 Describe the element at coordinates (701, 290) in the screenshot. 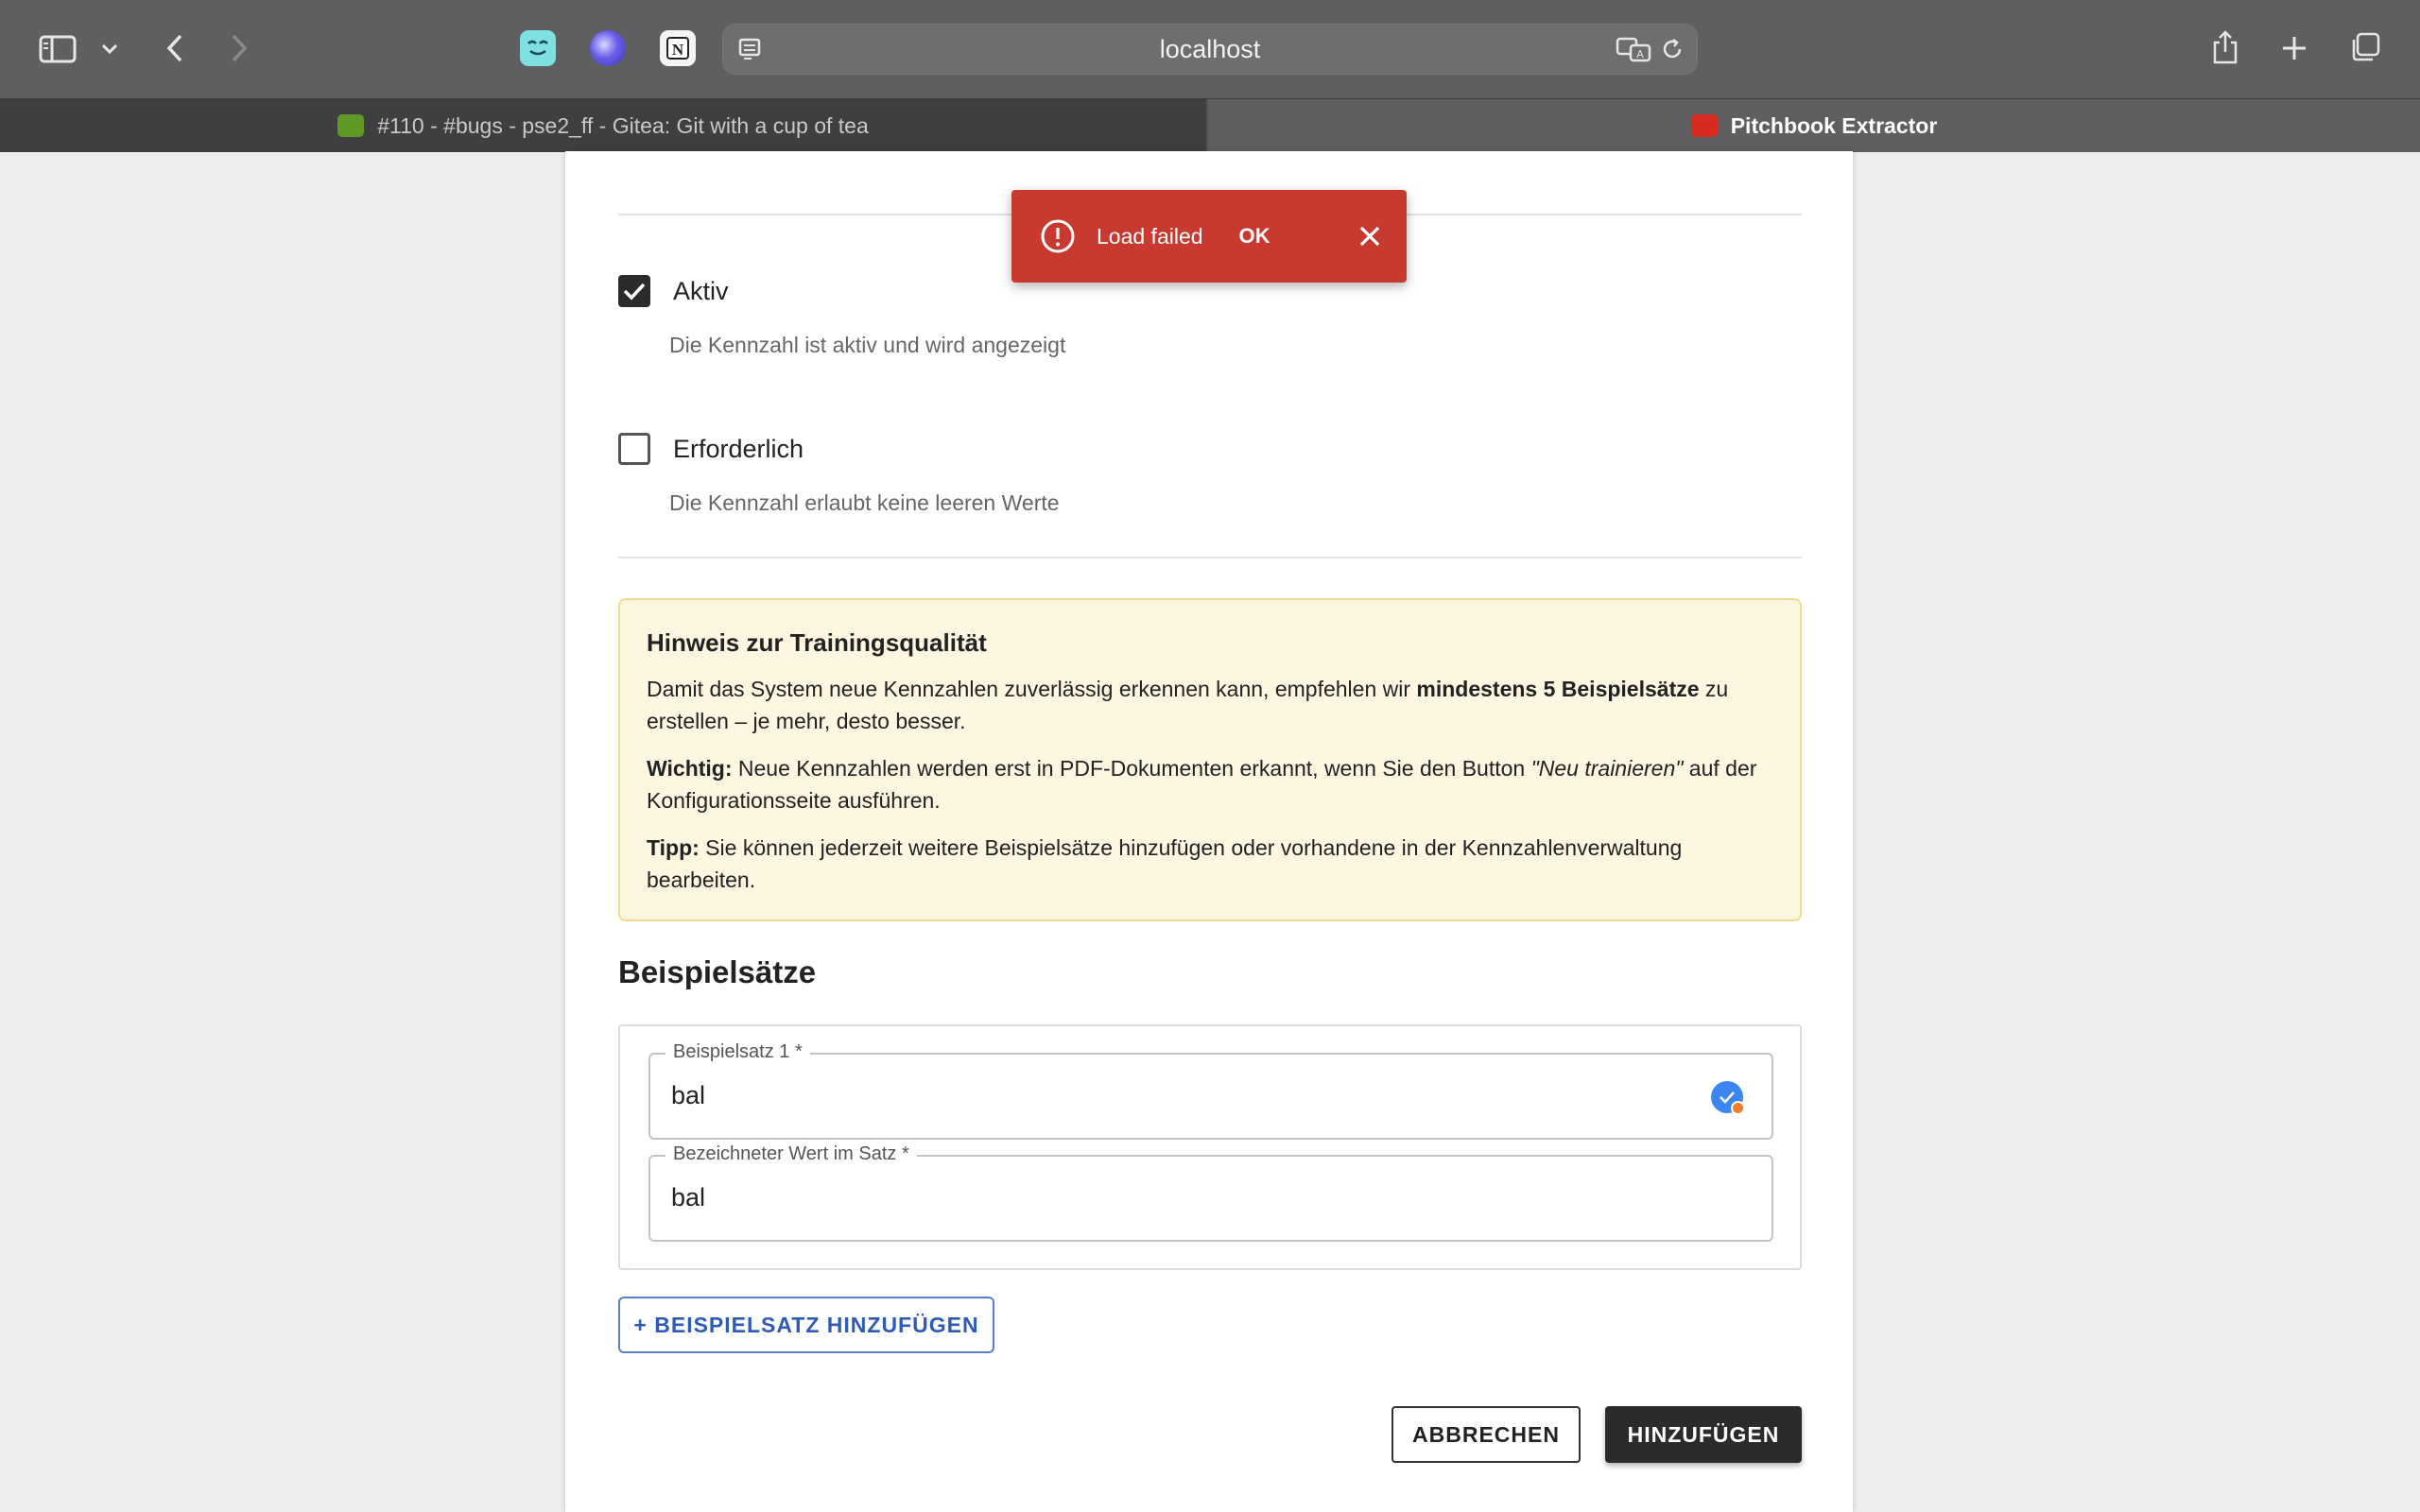

I see `active-label: Aktiv` at that location.